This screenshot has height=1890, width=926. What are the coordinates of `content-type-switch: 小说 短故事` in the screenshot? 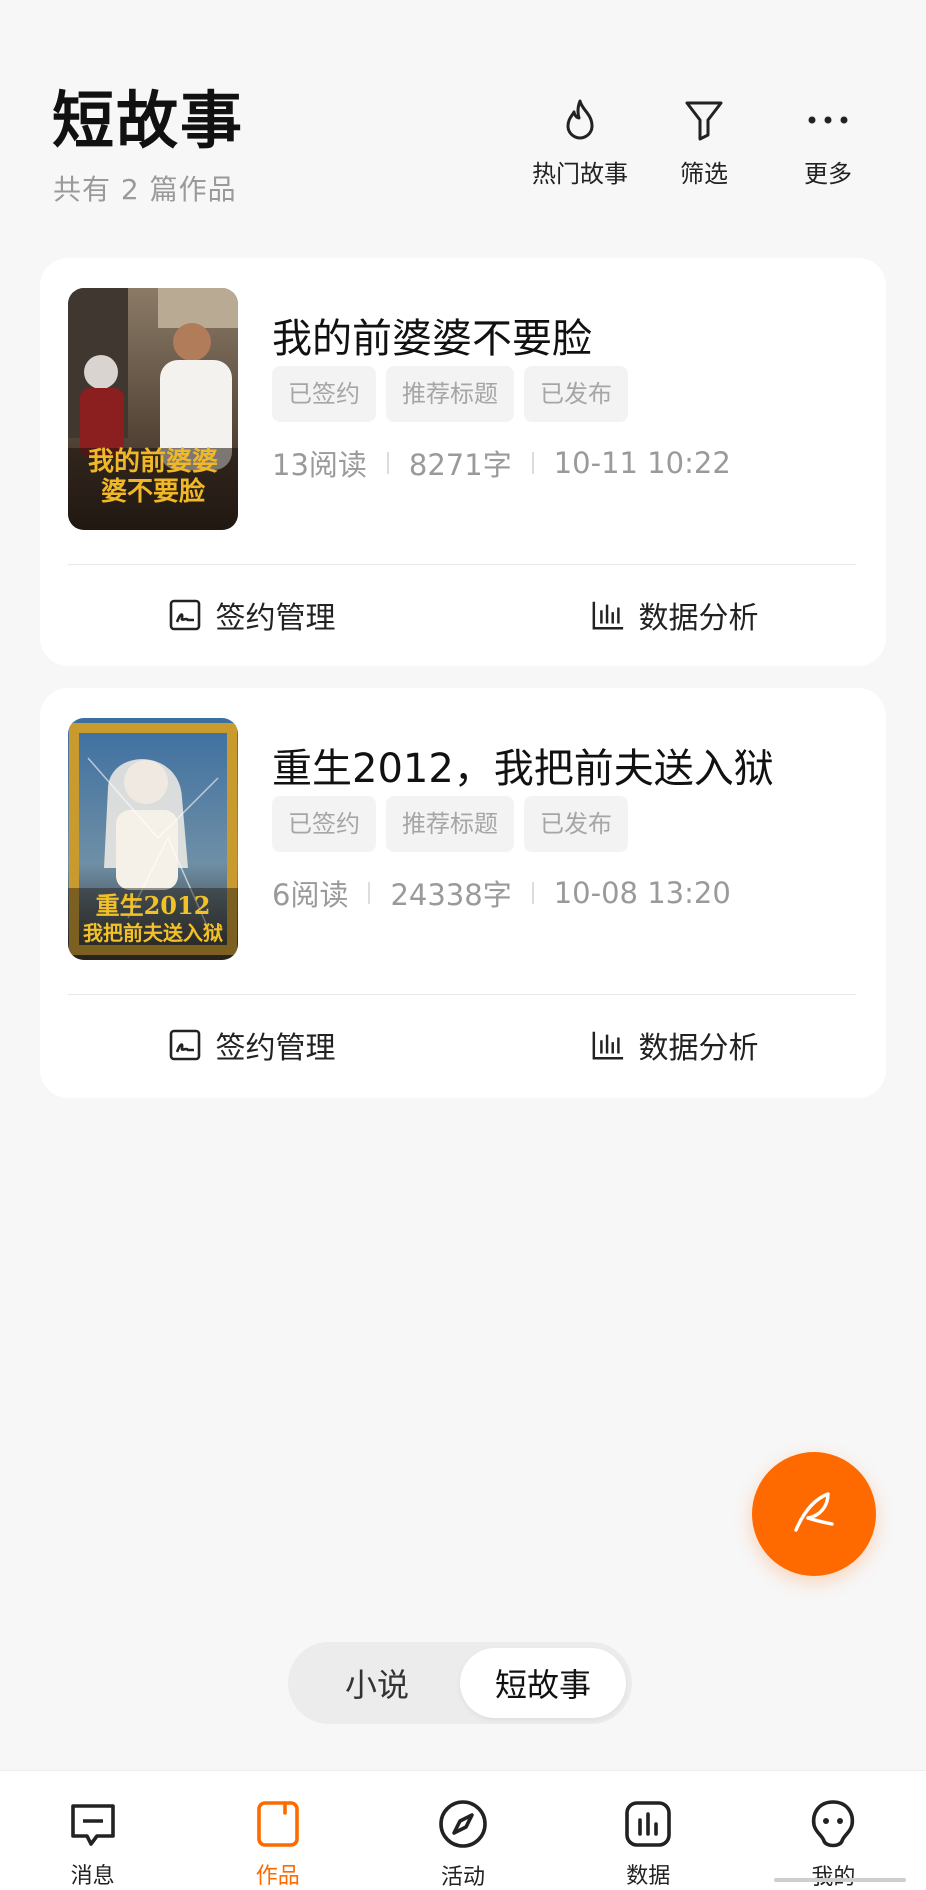 It's located at (460, 1683).